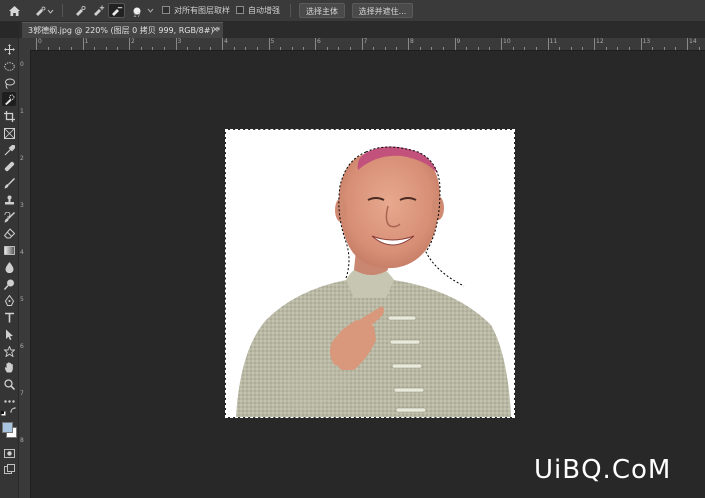 Image resolution: width=705 pixels, height=498 pixels. I want to click on frame-tool-icon, so click(9, 133).